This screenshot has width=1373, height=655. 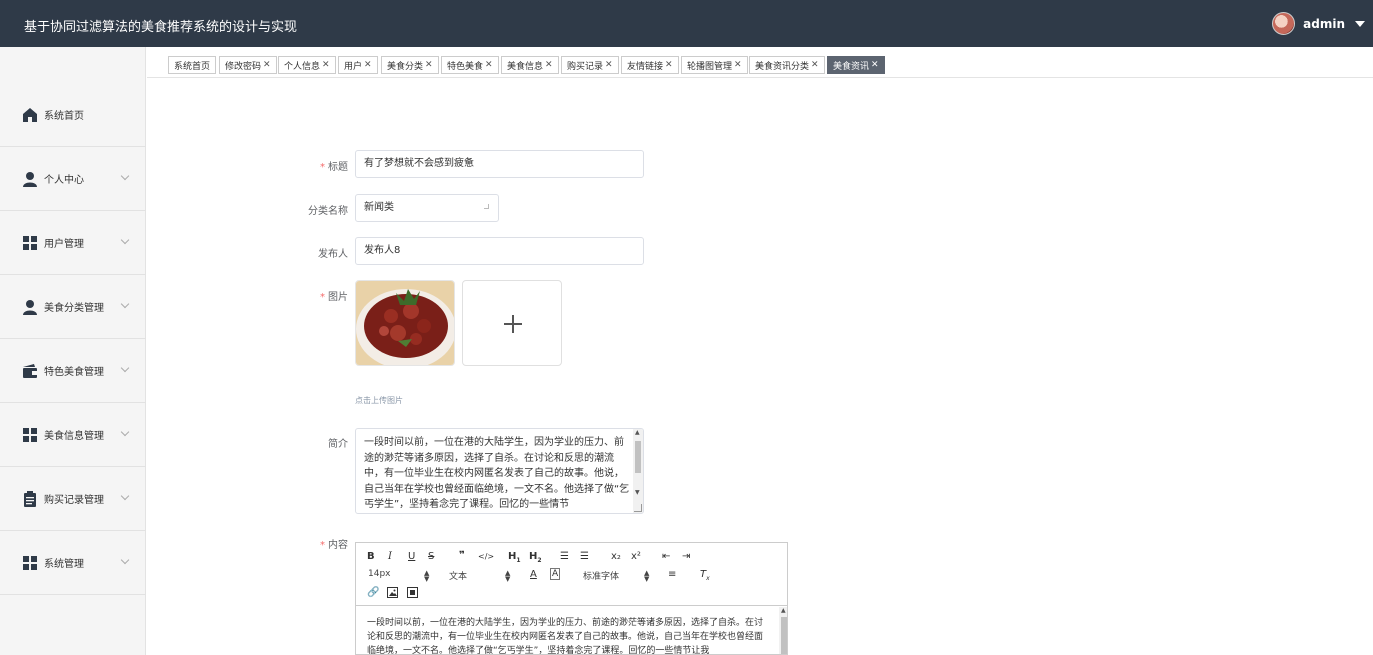 I want to click on picker-arrows-icon: ▲ ▼, so click(x=508, y=576).